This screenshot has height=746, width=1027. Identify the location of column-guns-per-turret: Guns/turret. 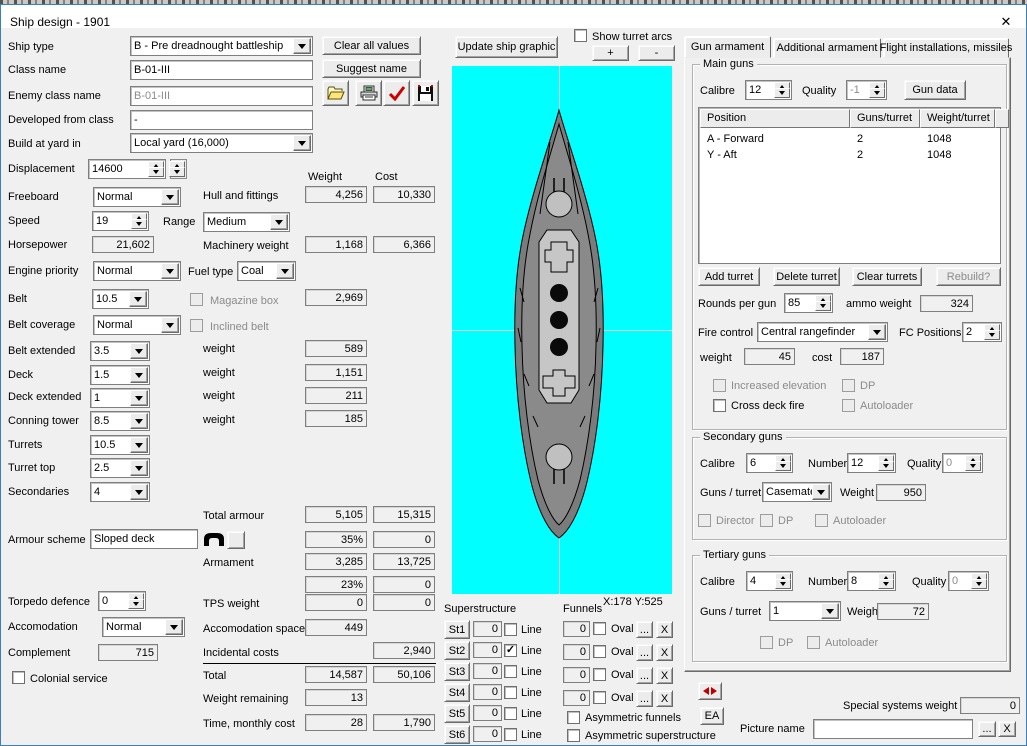
(885, 118).